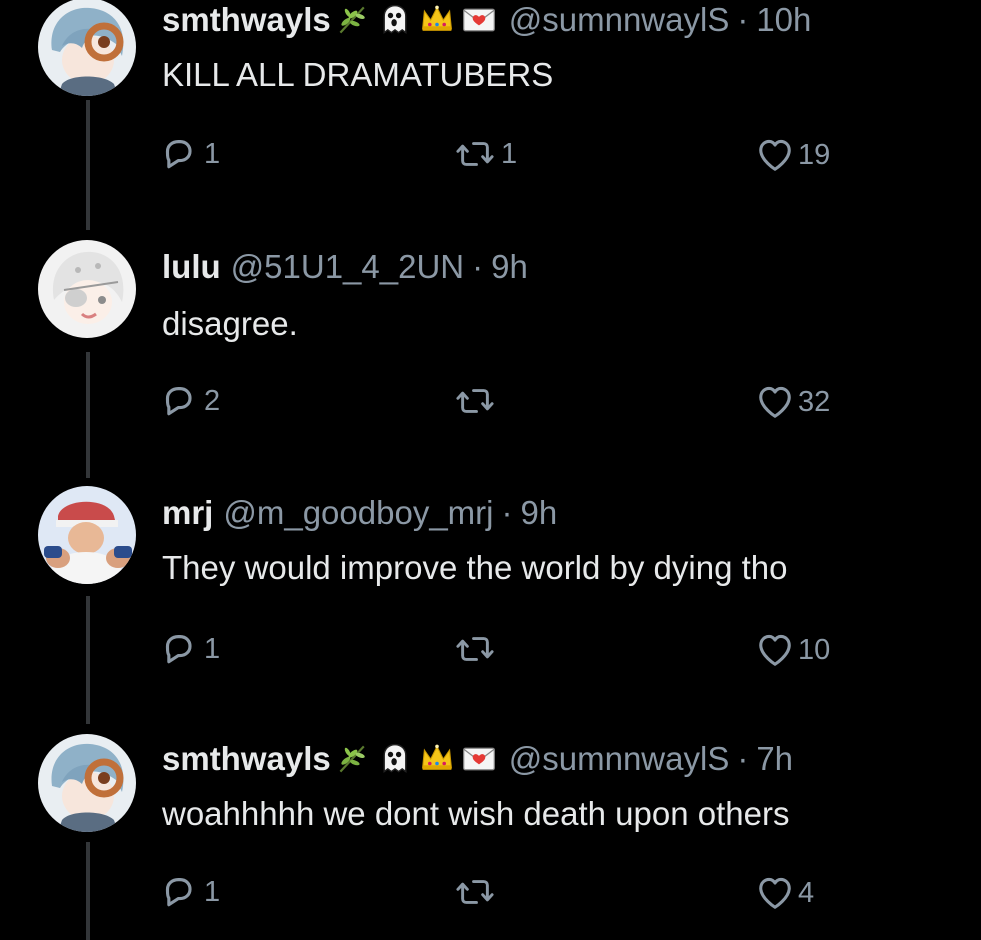 This screenshot has height=940, width=981. I want to click on like-button: 10, so click(793, 650).